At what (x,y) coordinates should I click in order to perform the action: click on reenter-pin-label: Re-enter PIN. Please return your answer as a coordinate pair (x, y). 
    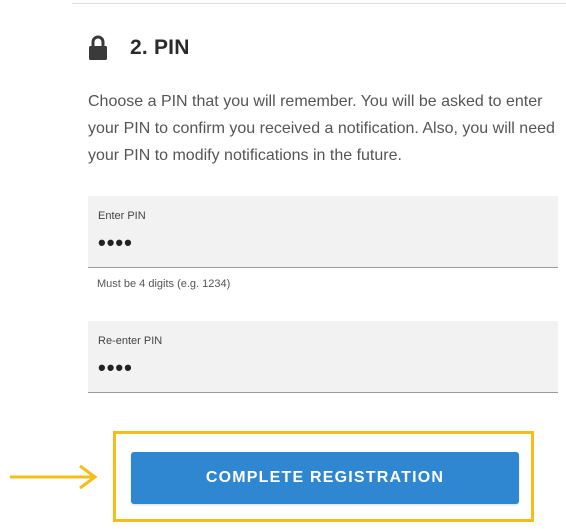
    Looking at the image, I should click on (130, 341).